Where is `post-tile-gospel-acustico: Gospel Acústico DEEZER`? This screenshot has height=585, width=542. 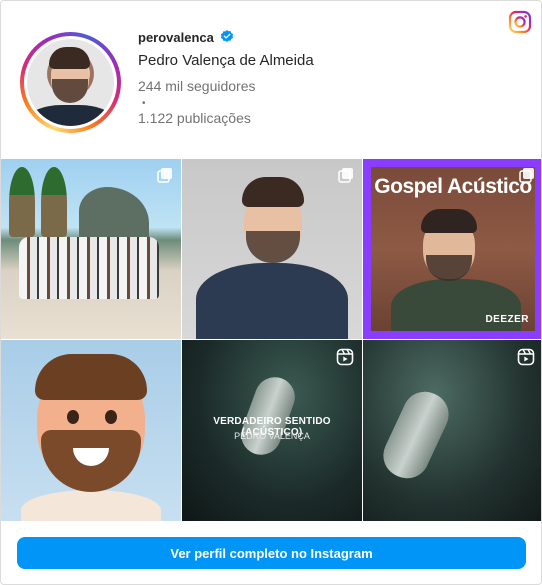
post-tile-gospel-acustico: Gospel Acústico DEEZER is located at coordinates (452, 249).